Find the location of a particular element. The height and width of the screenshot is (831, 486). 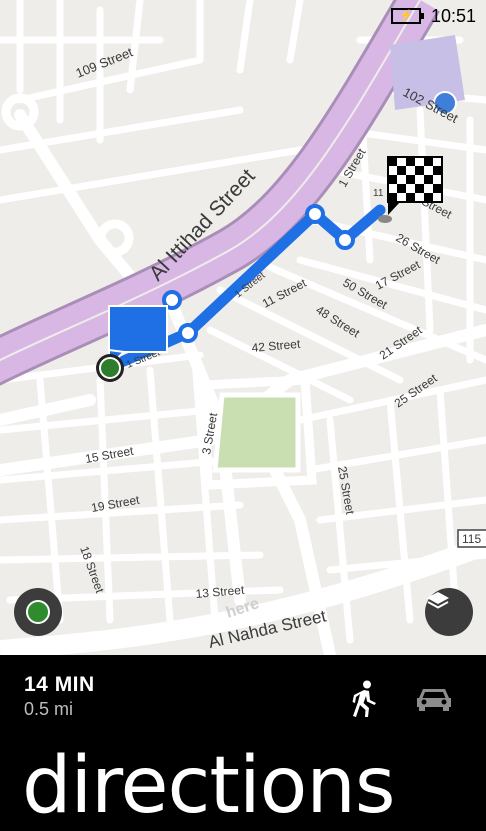

battery-charging-icon: ⚡ is located at coordinates (407, 16).